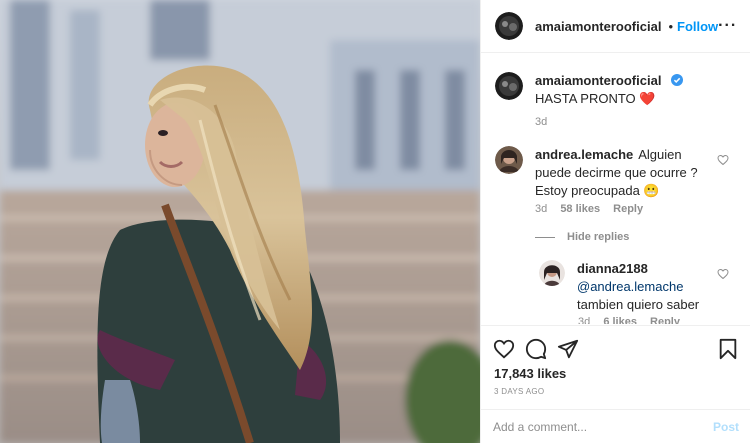 The image size is (750, 443). Describe the element at coordinates (519, 391) in the screenshot. I see `post-date: 3 DAYS AGO` at that location.